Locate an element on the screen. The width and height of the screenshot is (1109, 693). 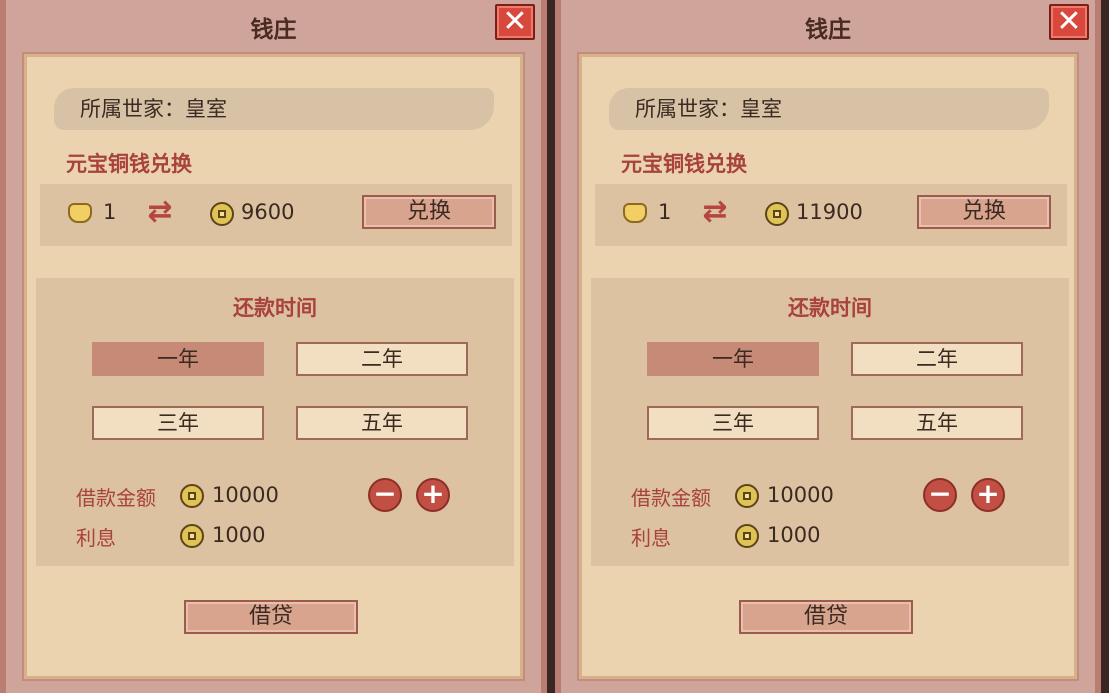
exchange-row: 1 ⇄ 9600 兑换 is located at coordinates (276, 215).